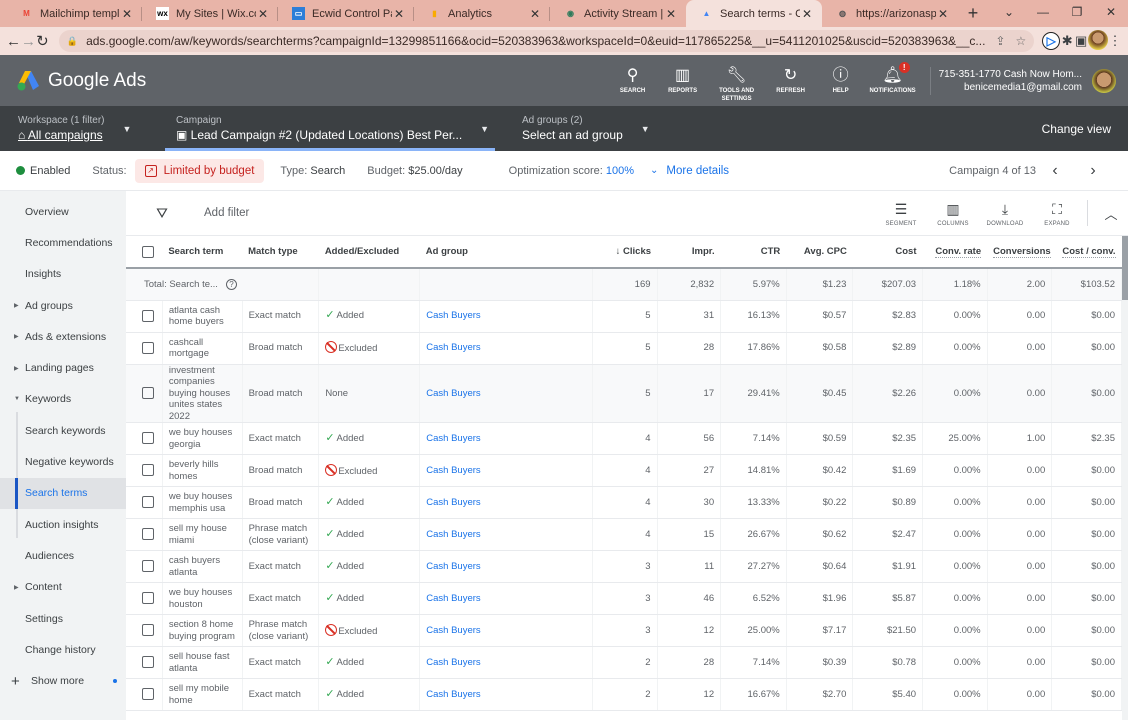  I want to click on scrollbar-thumb, so click(1125, 268).